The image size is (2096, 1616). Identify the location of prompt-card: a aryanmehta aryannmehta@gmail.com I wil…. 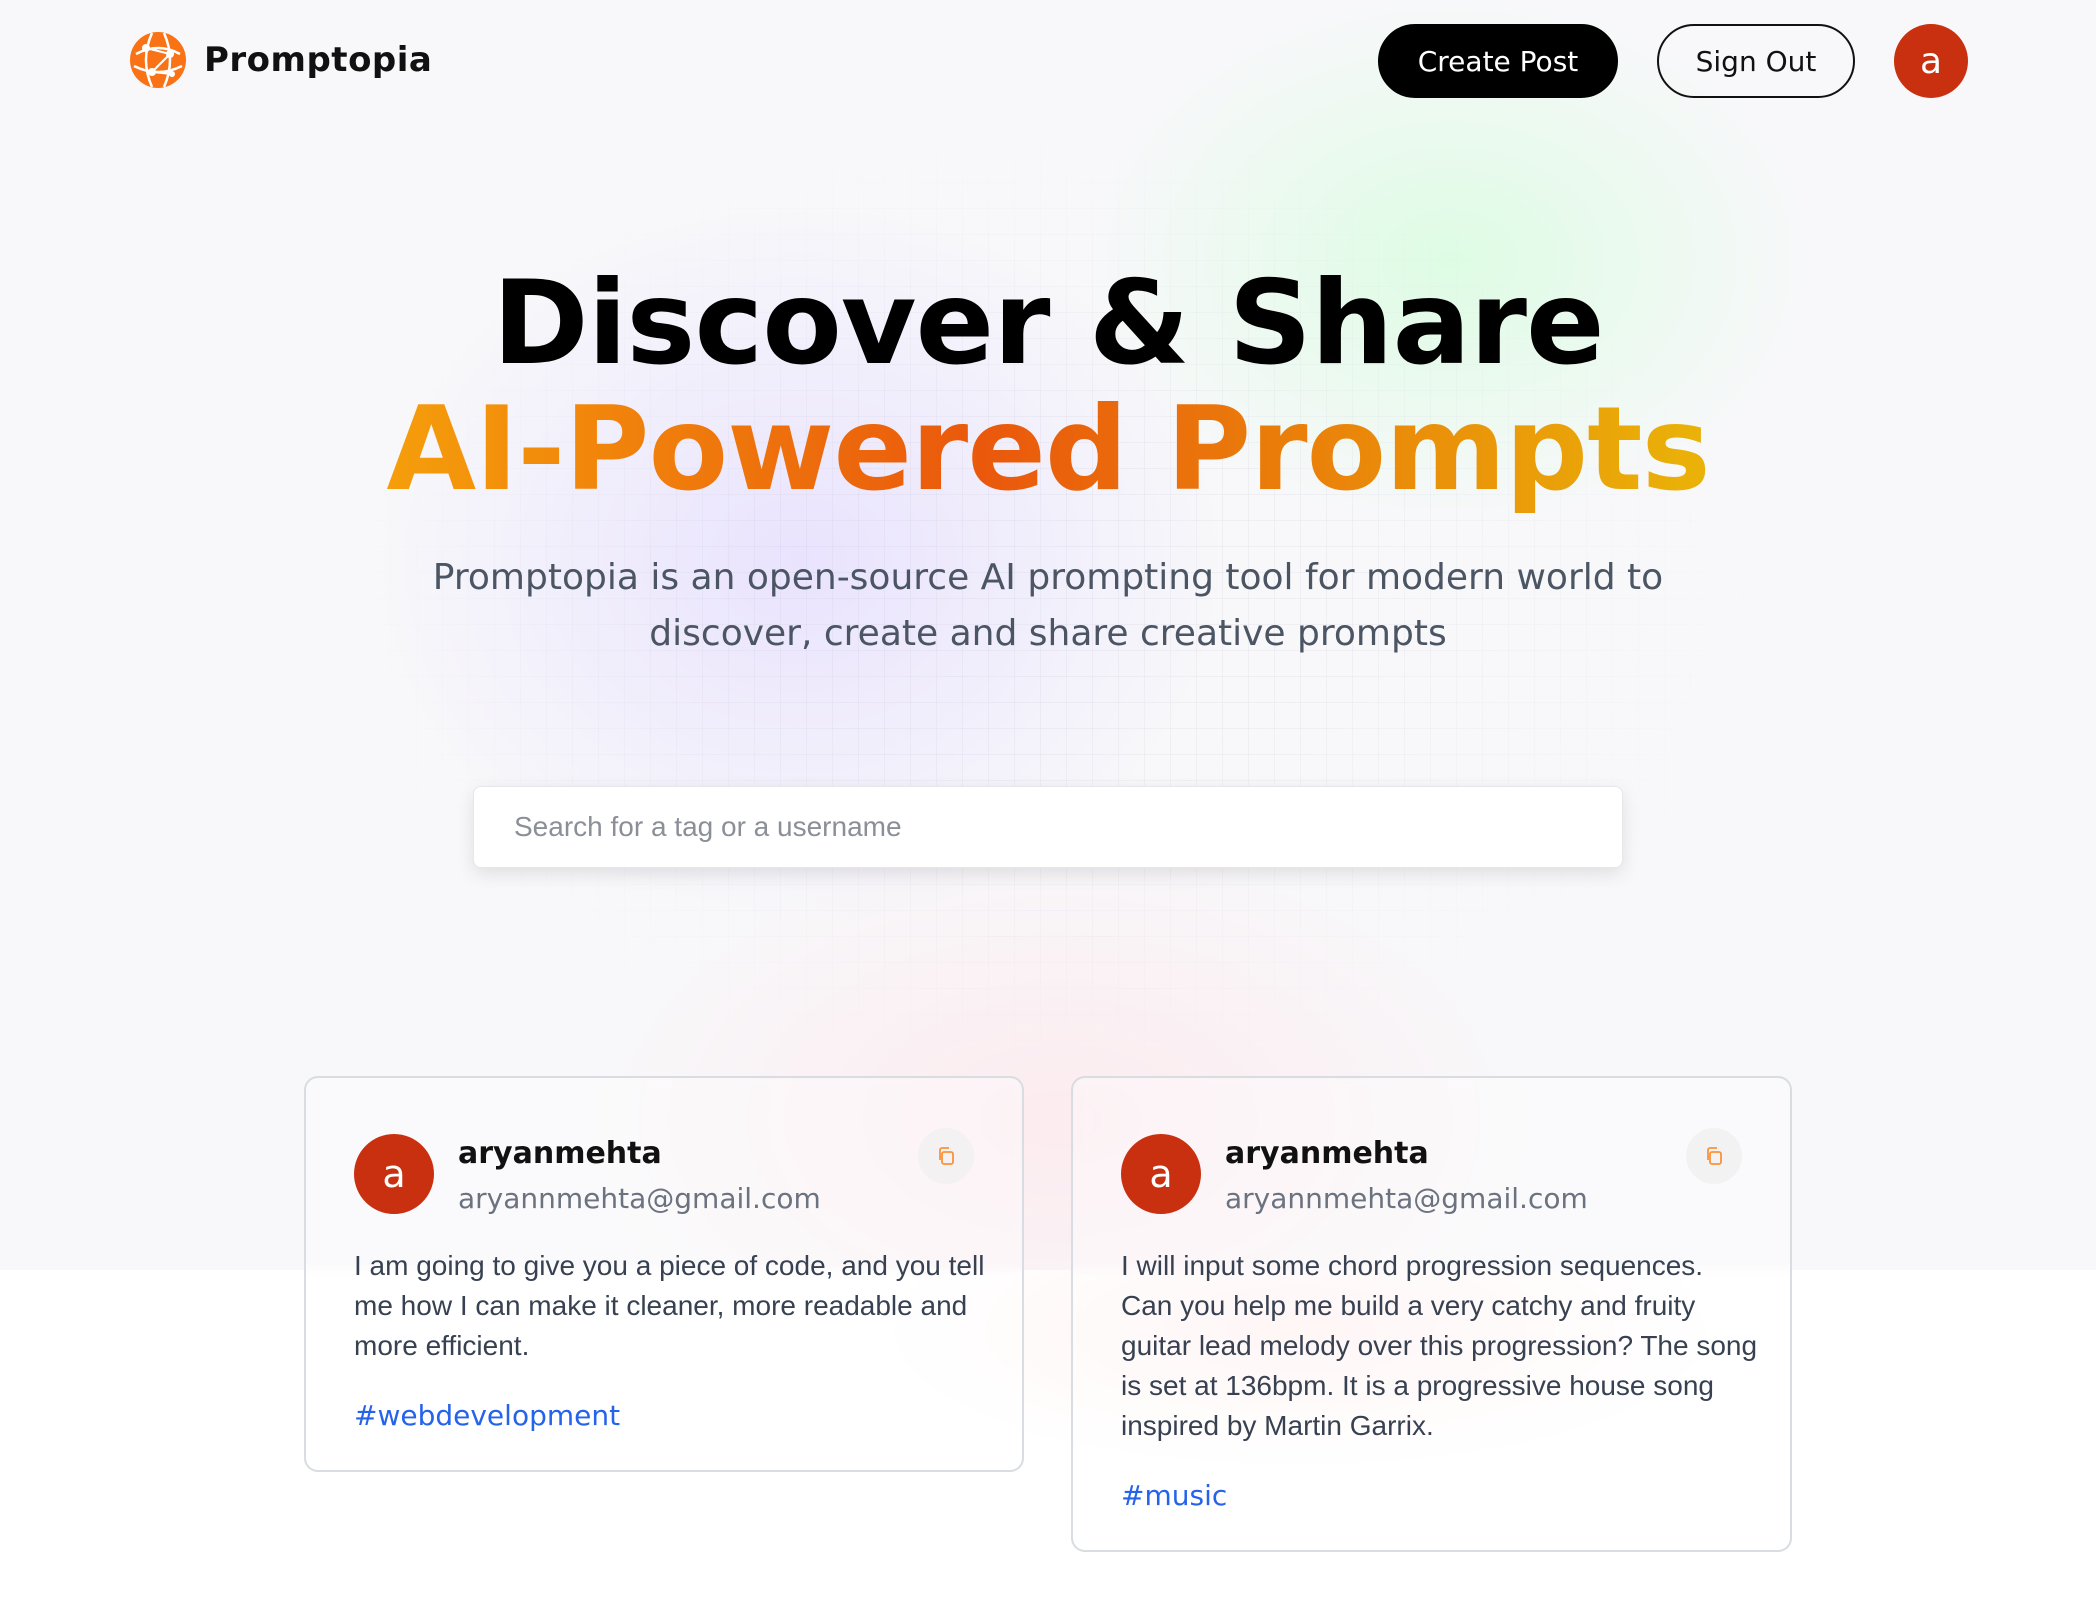
(1431, 1314).